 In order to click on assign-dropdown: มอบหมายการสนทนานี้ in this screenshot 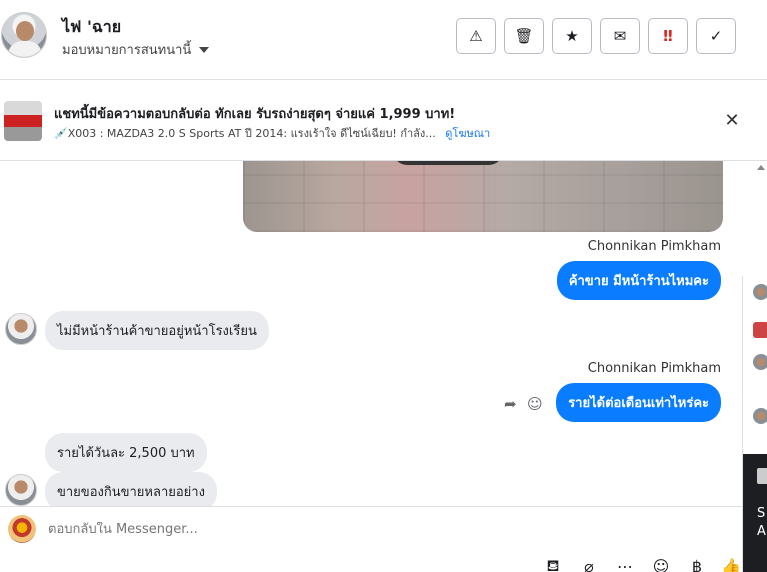, I will do `click(136, 49)`.